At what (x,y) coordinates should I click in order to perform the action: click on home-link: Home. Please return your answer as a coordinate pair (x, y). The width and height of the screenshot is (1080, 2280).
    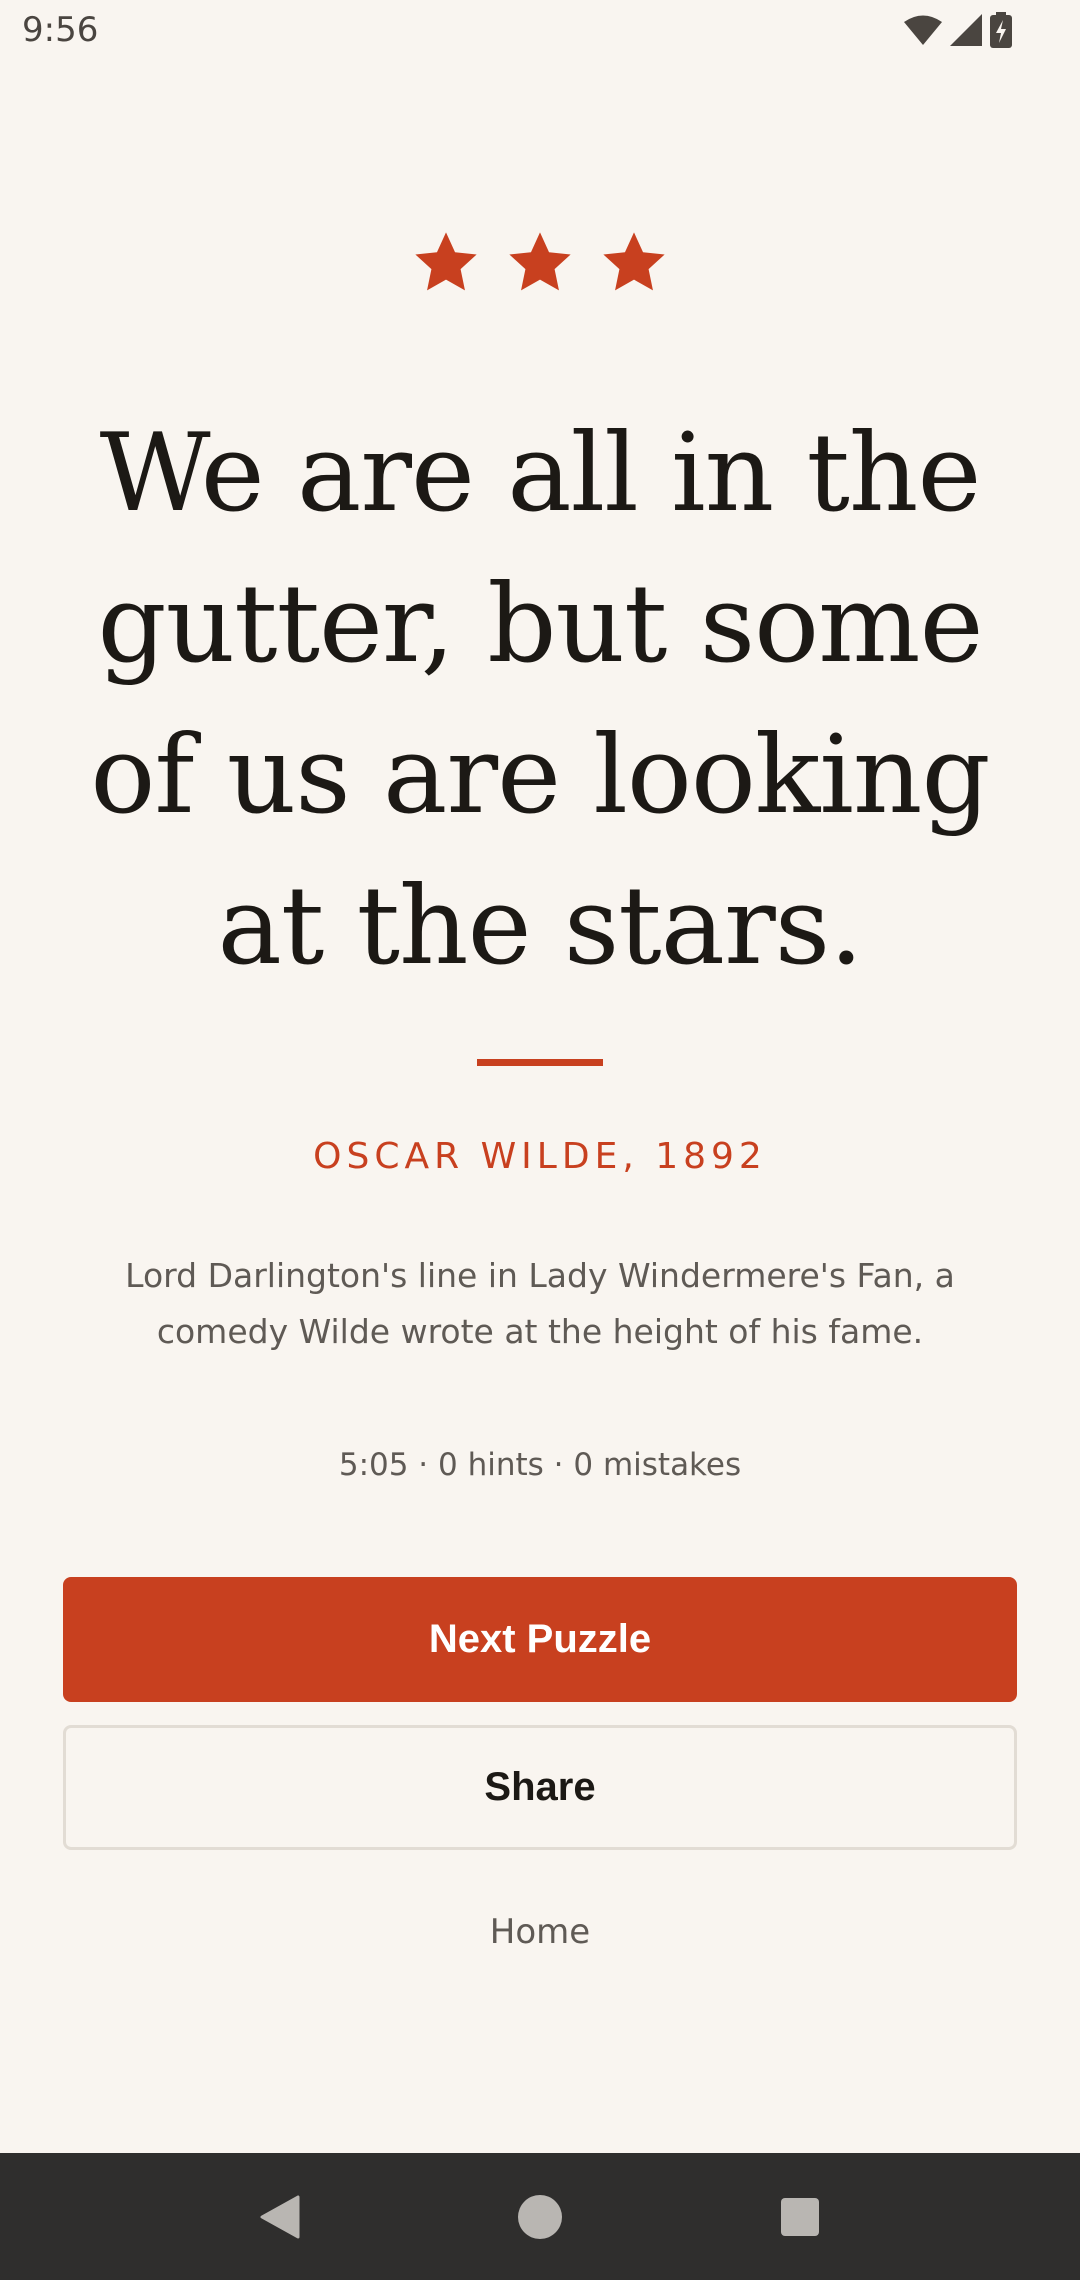
    Looking at the image, I should click on (540, 1932).